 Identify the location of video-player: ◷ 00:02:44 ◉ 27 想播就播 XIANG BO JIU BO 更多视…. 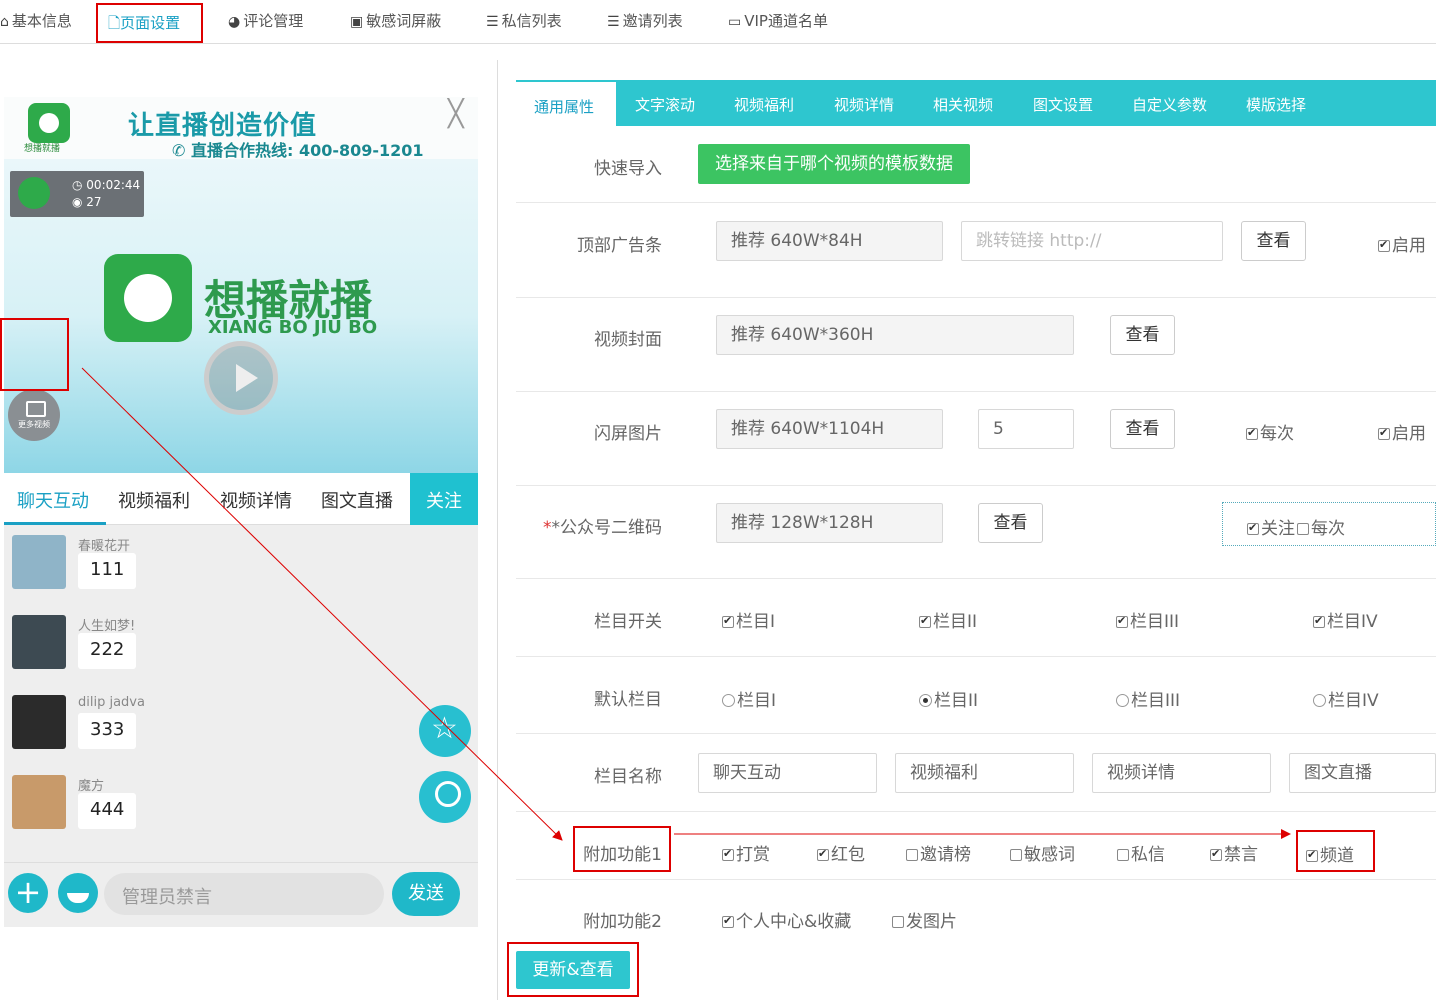
(241, 316).